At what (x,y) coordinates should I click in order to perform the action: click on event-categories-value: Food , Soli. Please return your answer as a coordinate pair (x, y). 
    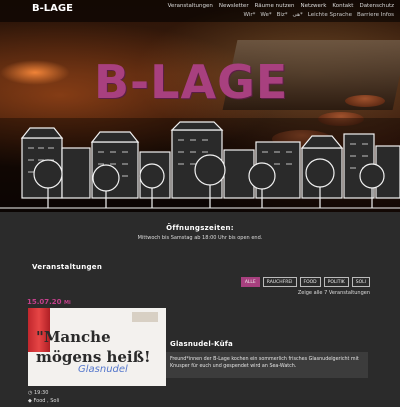
    Looking at the image, I should click on (46, 401).